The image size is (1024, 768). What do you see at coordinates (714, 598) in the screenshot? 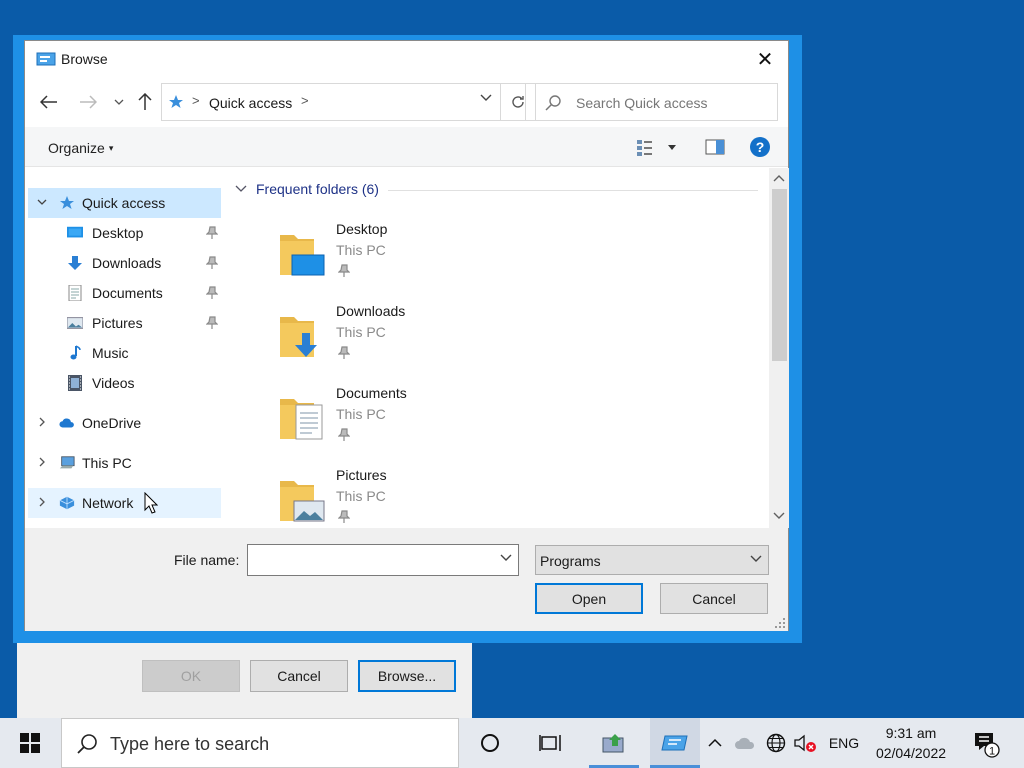
I see `cancel-button: Cancel` at bounding box center [714, 598].